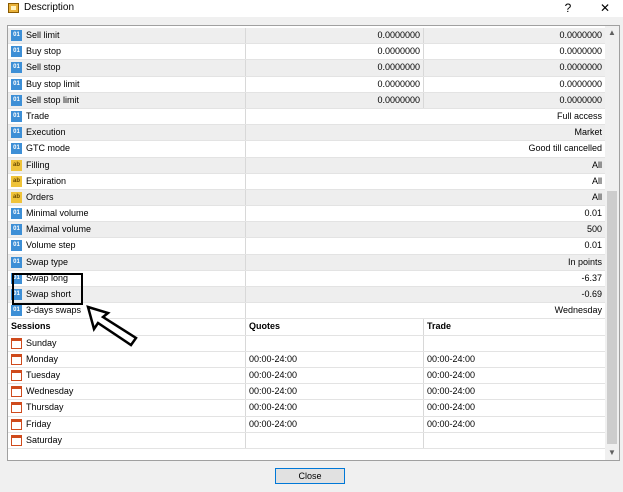 The image size is (623, 492). Describe the element at coordinates (47, 261) in the screenshot. I see `property-name: Swap type` at that location.